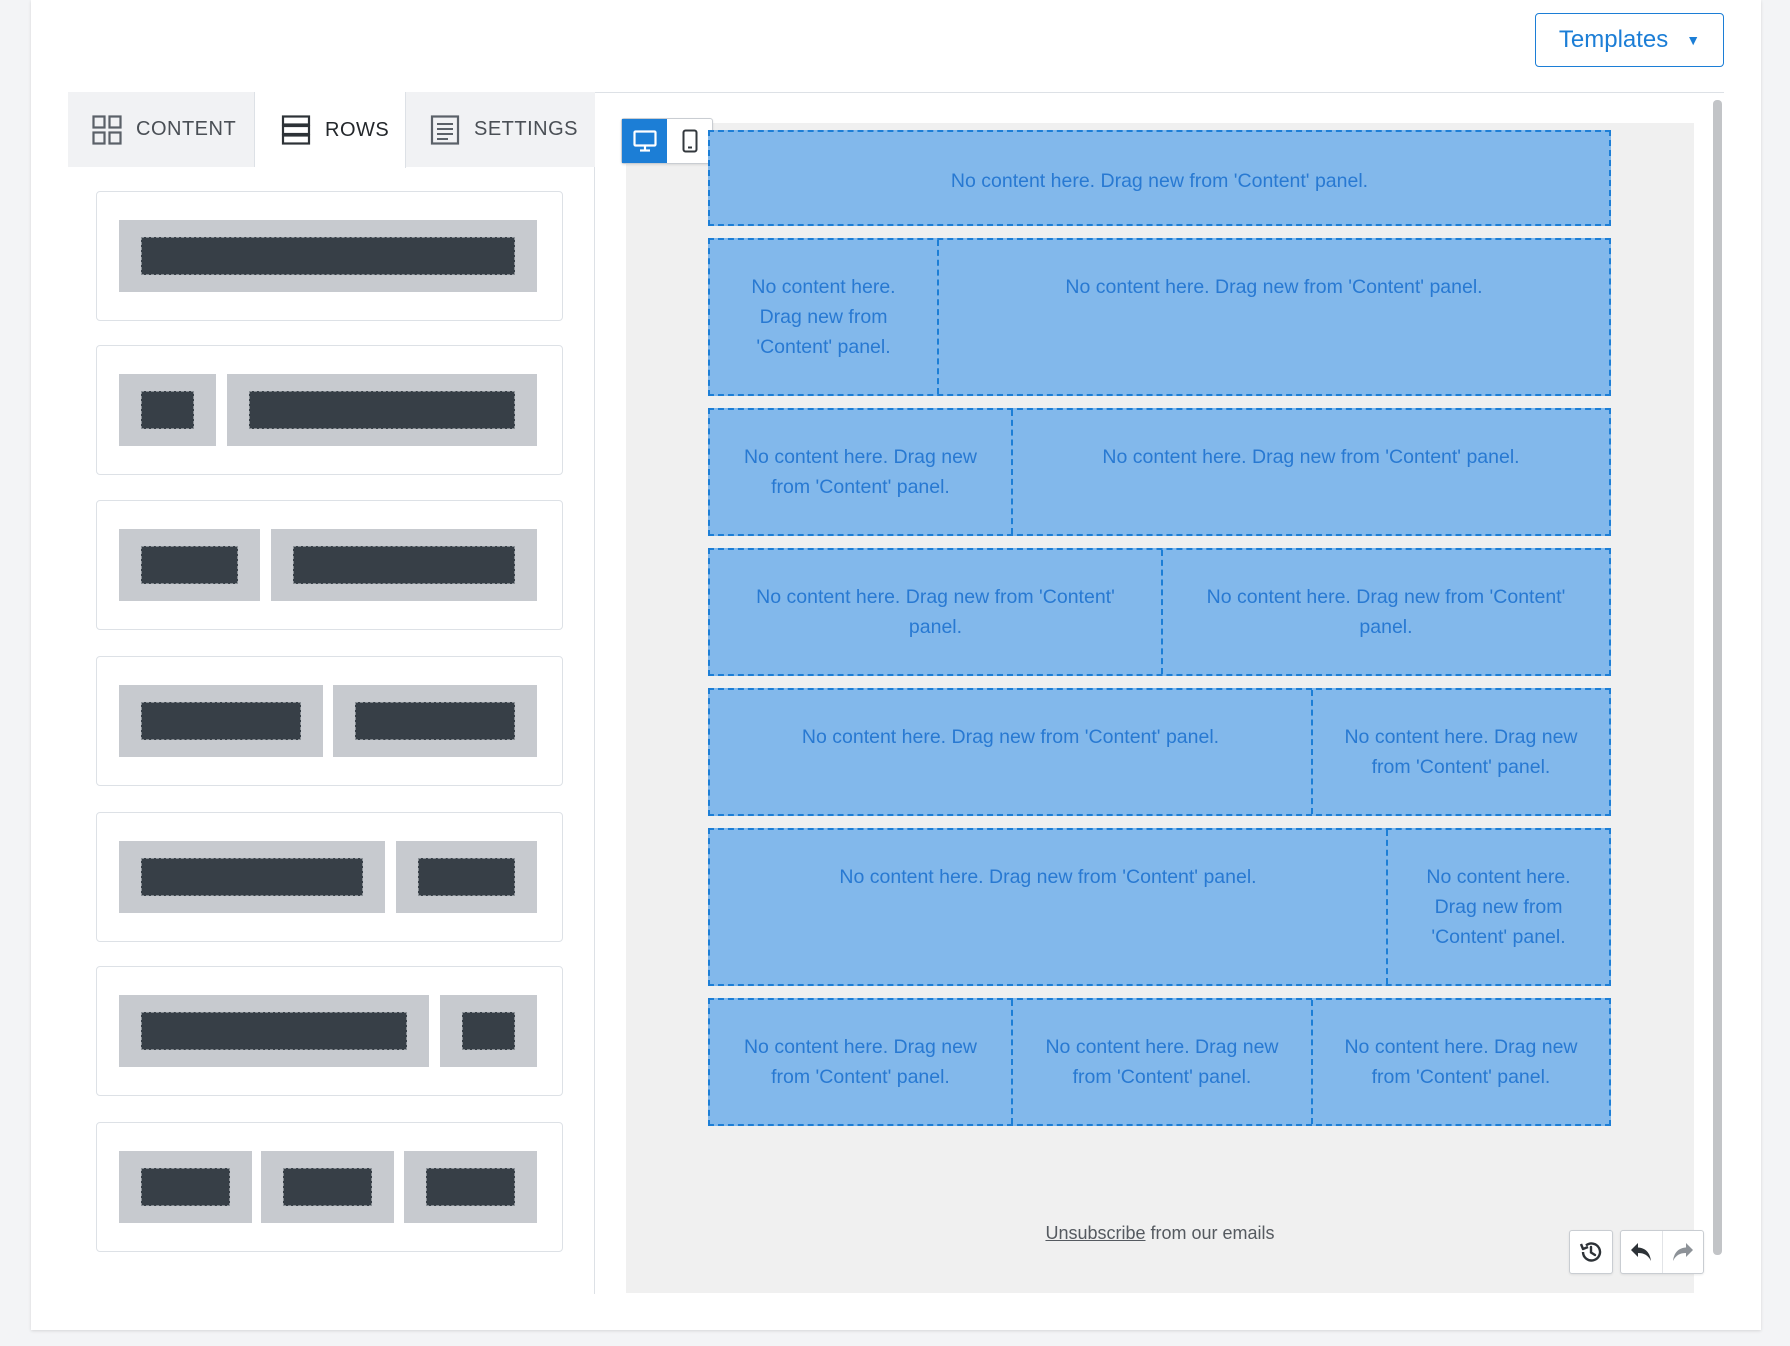  Describe the element at coordinates (107, 129) in the screenshot. I see `grid-icon` at that location.